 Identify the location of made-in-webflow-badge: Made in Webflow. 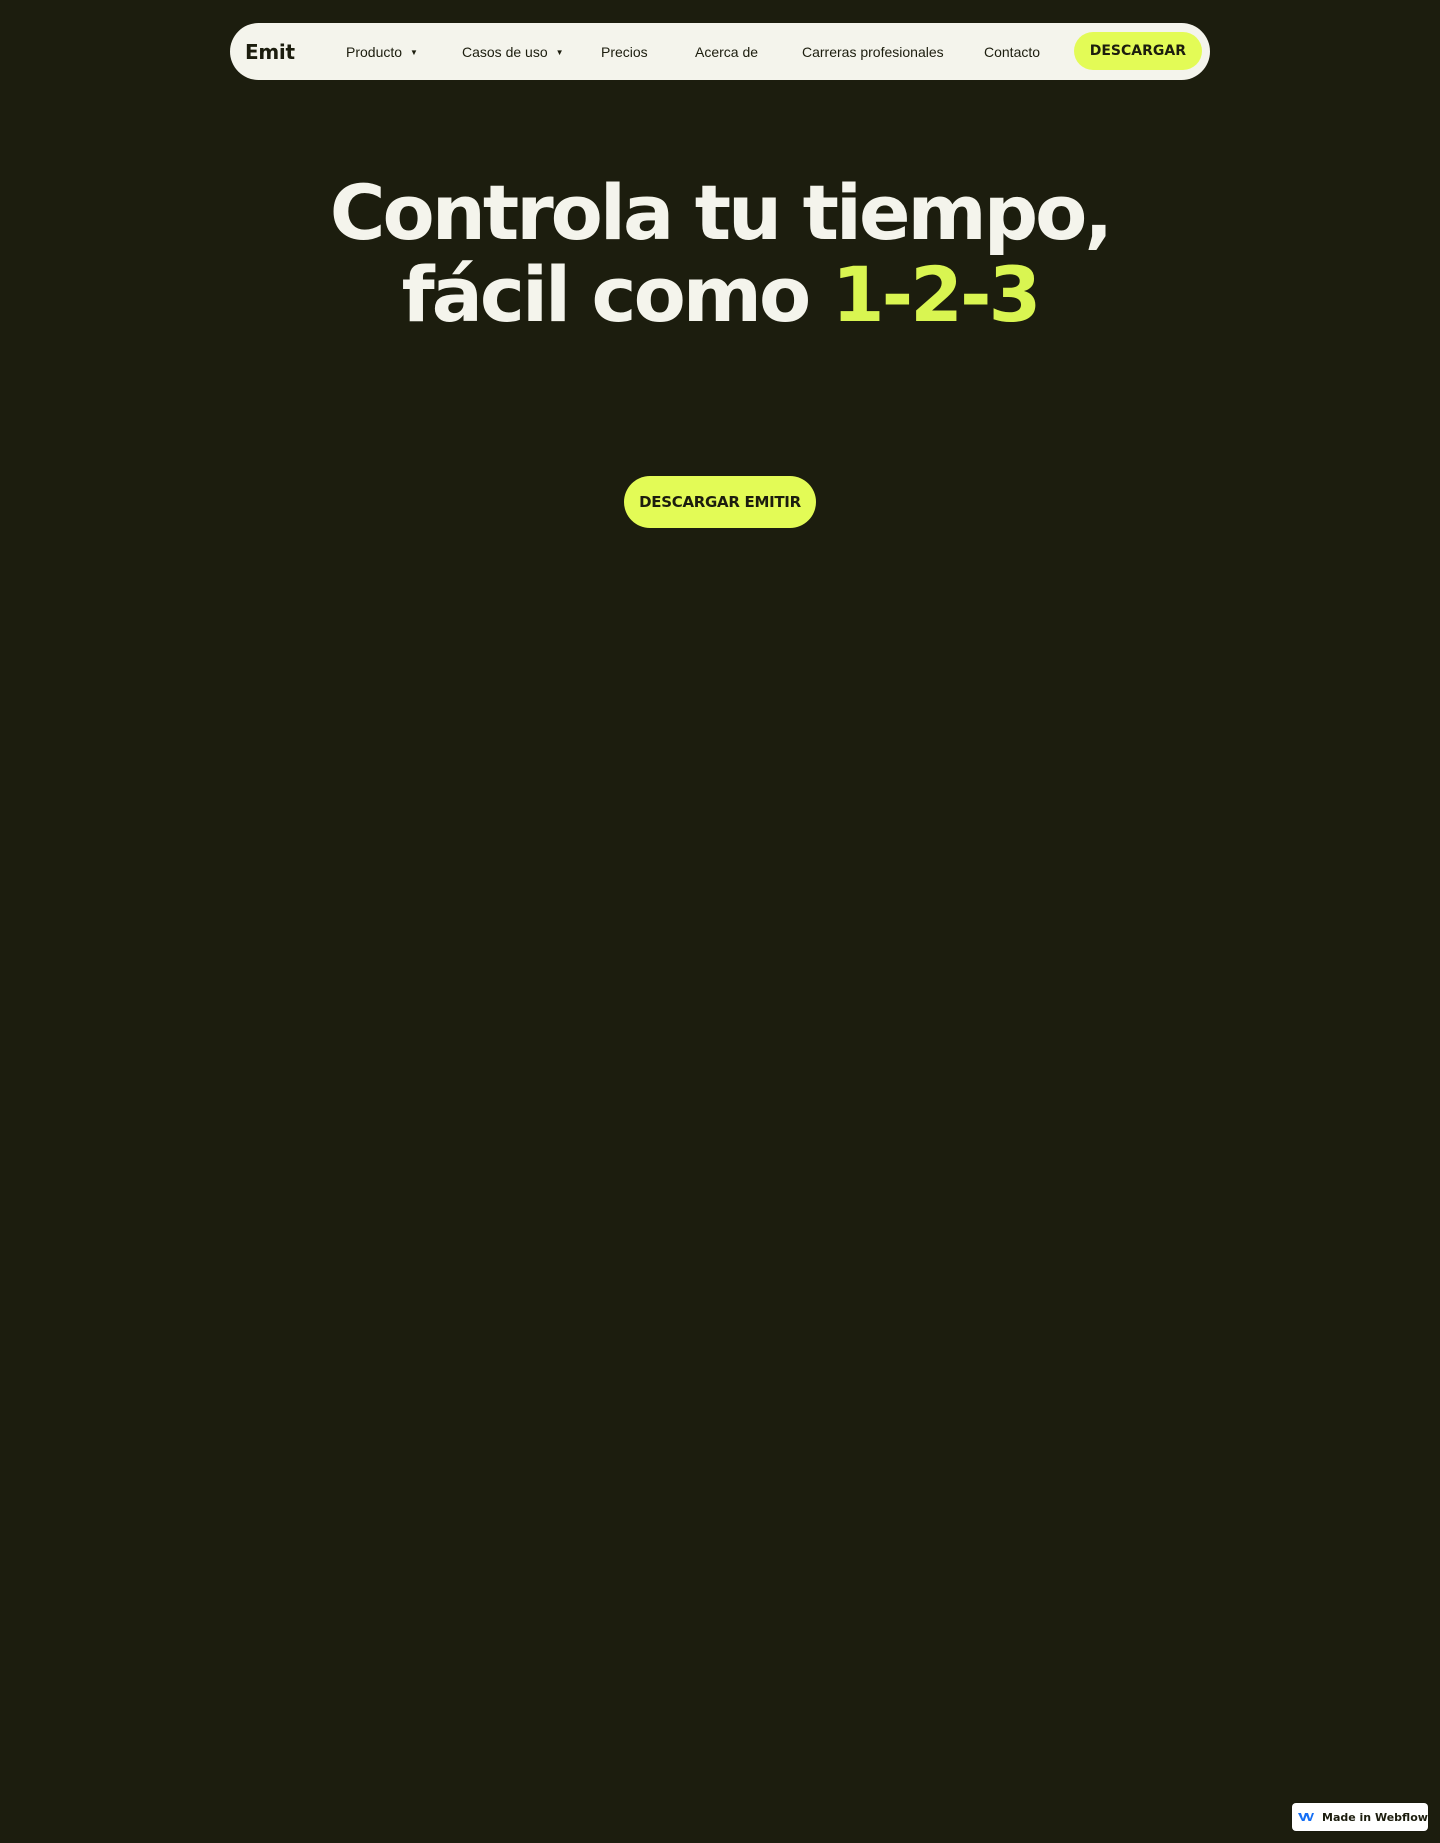
(1360, 1817).